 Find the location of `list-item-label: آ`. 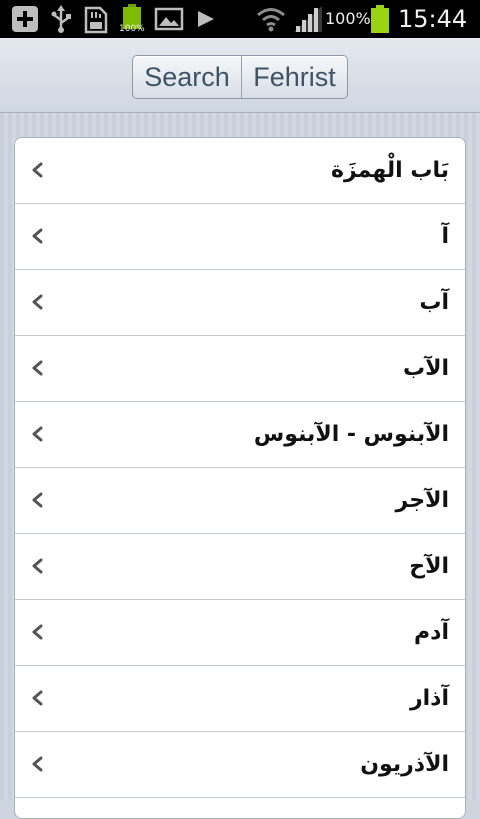

list-item-label: آ is located at coordinates (445, 236).